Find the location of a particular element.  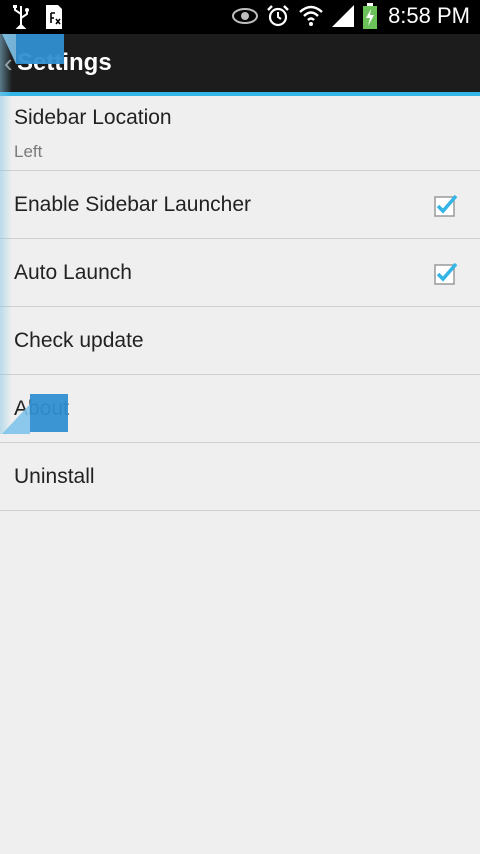

setting-enable-sidebar-launcher: Enable Sidebar Launcher is located at coordinates (240, 205).